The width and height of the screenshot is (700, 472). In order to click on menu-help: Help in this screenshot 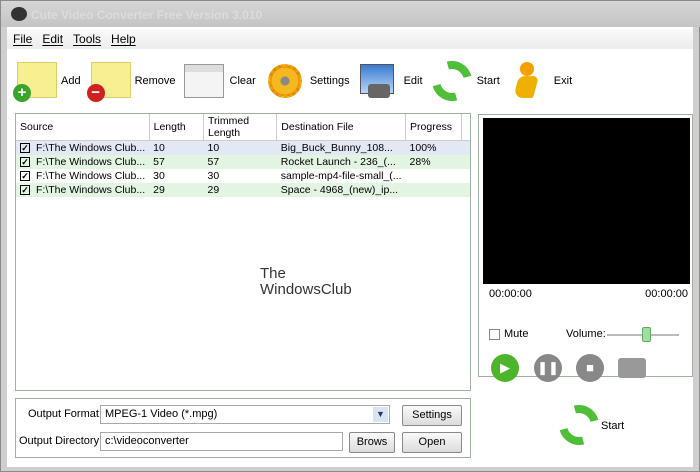, I will do `click(123, 39)`.